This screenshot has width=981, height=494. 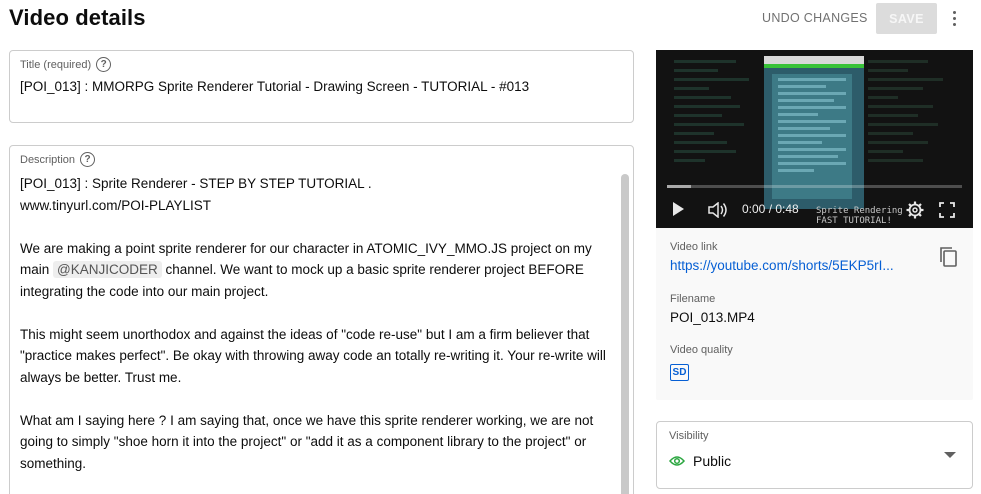 What do you see at coordinates (625, 334) in the screenshot?
I see `description-scrollbar` at bounding box center [625, 334].